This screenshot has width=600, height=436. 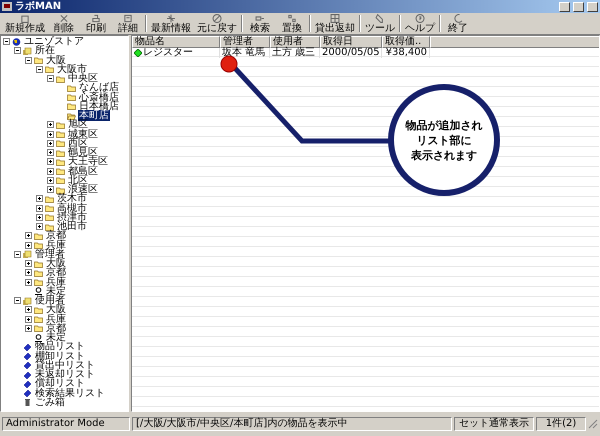 What do you see at coordinates (494, 424) in the screenshot?
I see `status-view: セット通常表示` at bounding box center [494, 424].